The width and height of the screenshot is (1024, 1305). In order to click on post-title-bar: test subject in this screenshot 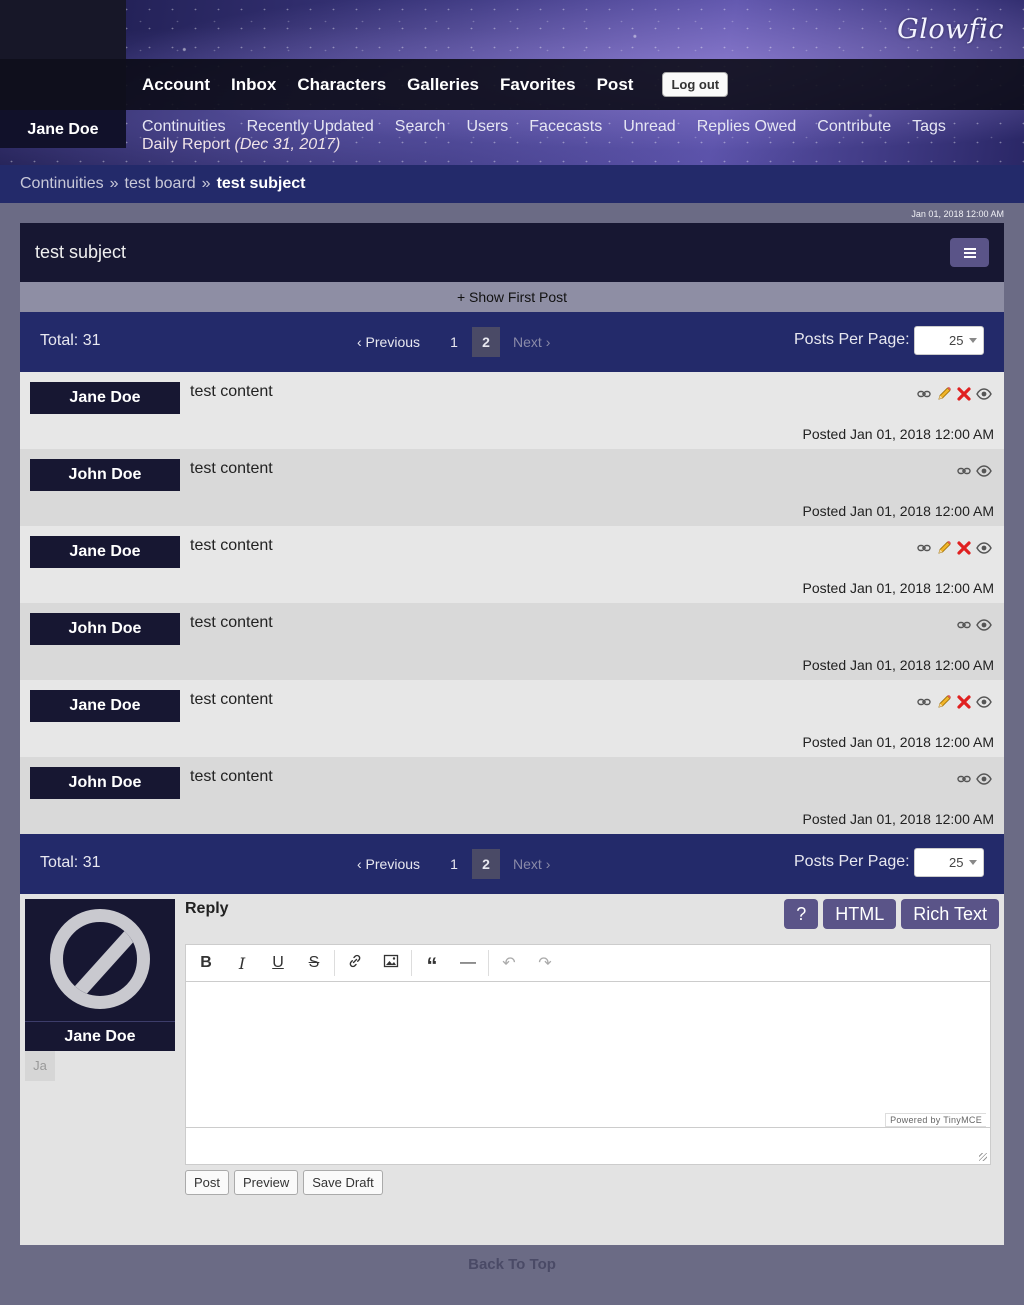, I will do `click(512, 252)`.